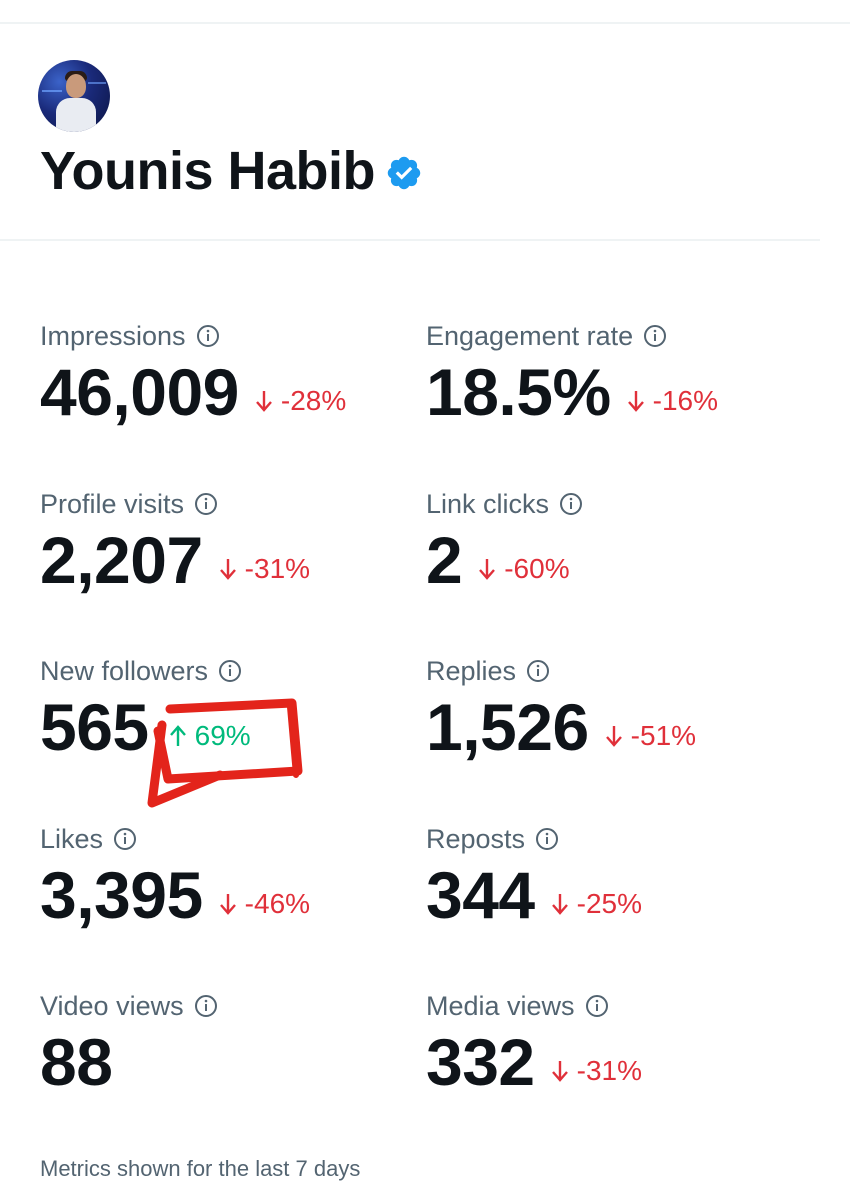  I want to click on metric-change: -60%, so click(524, 569).